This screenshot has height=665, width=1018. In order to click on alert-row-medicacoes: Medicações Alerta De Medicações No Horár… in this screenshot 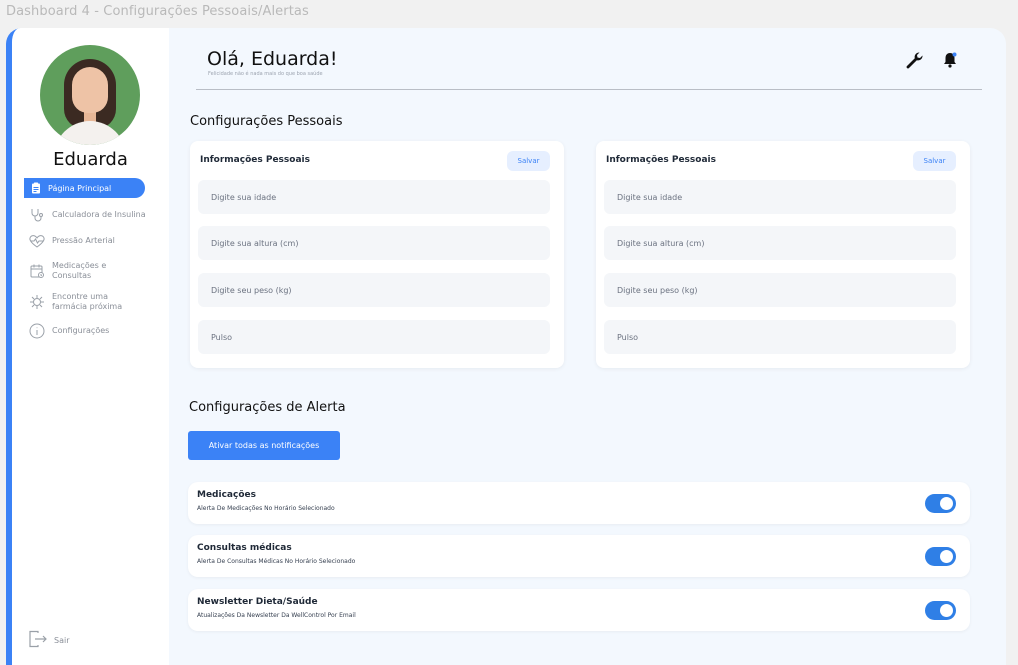, I will do `click(579, 503)`.